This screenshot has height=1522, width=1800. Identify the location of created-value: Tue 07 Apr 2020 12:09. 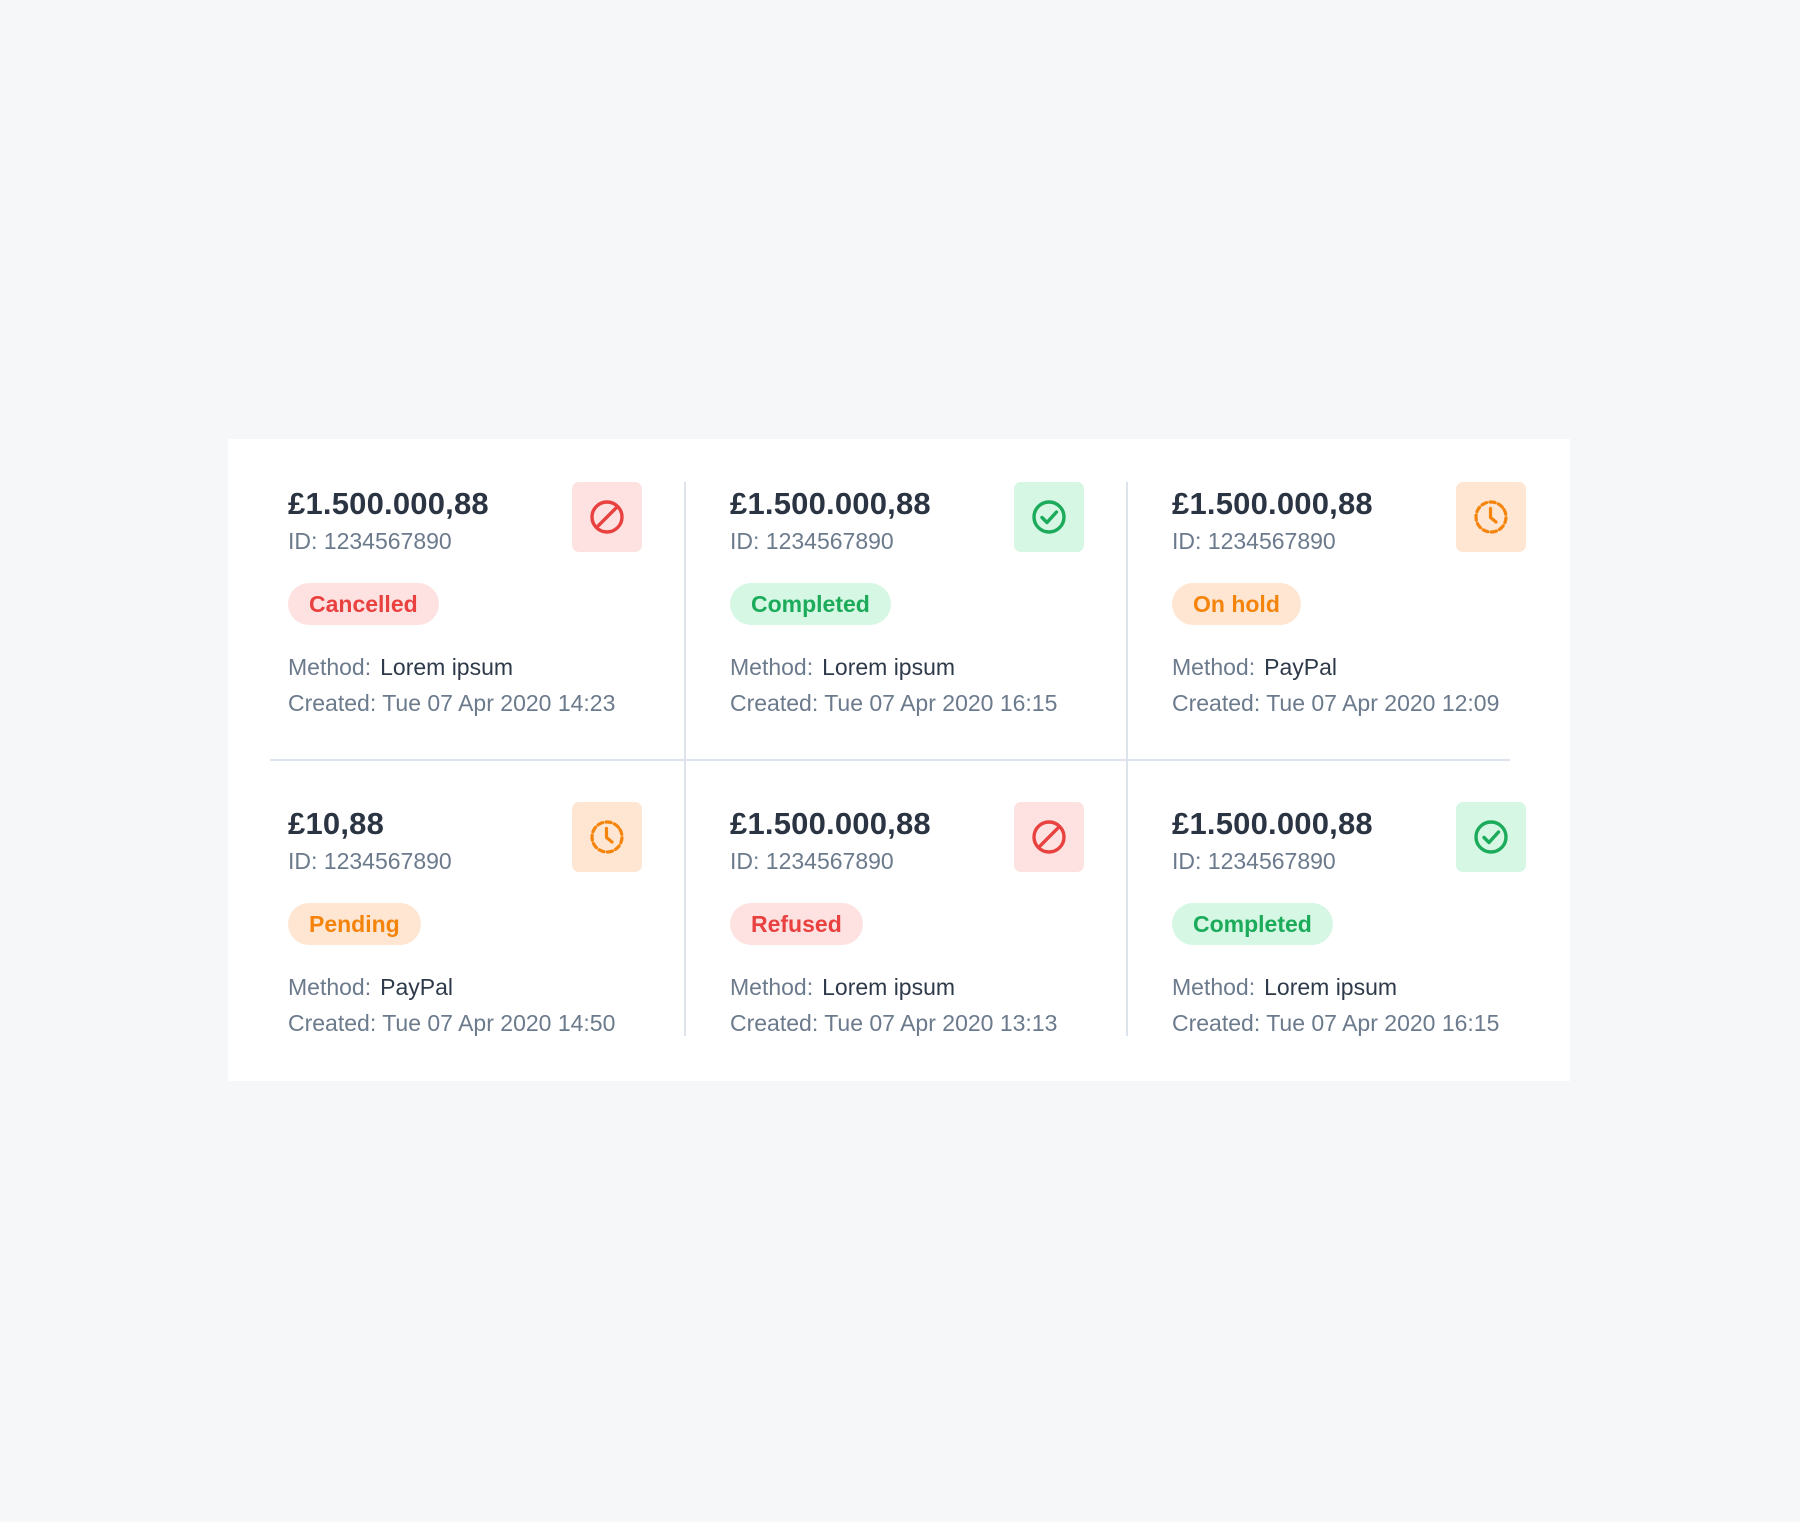
(1383, 703).